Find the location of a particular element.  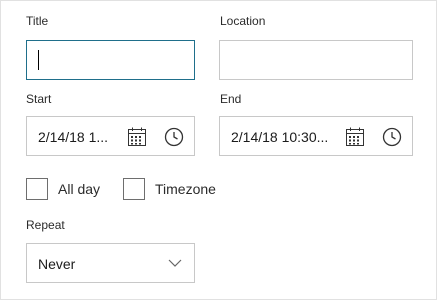

location-label: Location is located at coordinates (243, 21).